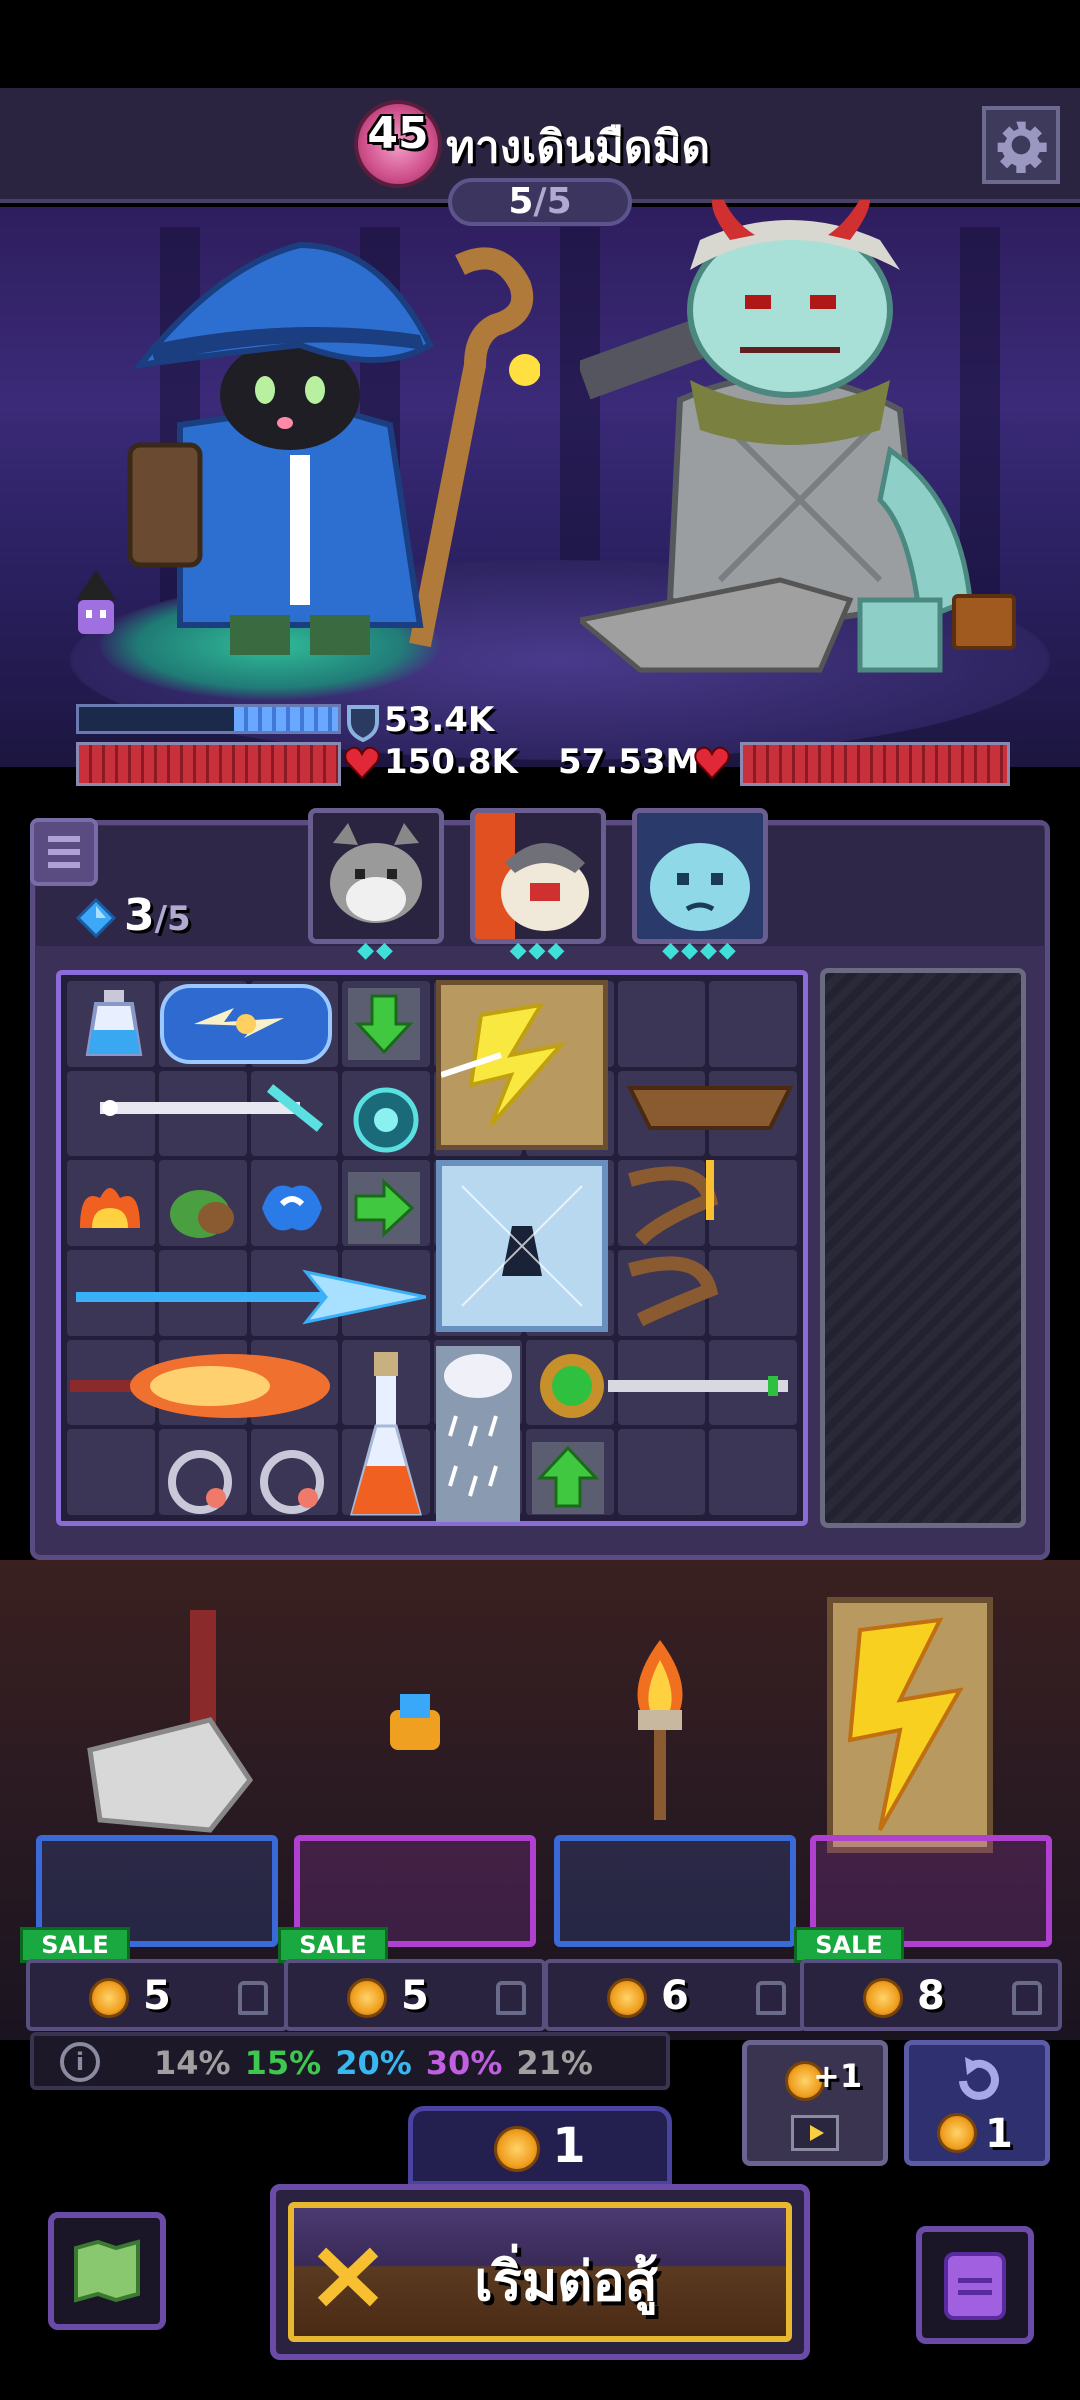 The height and width of the screenshot is (2400, 1080). Describe the element at coordinates (815, 2133) in the screenshot. I see `video-ad-icon` at that location.